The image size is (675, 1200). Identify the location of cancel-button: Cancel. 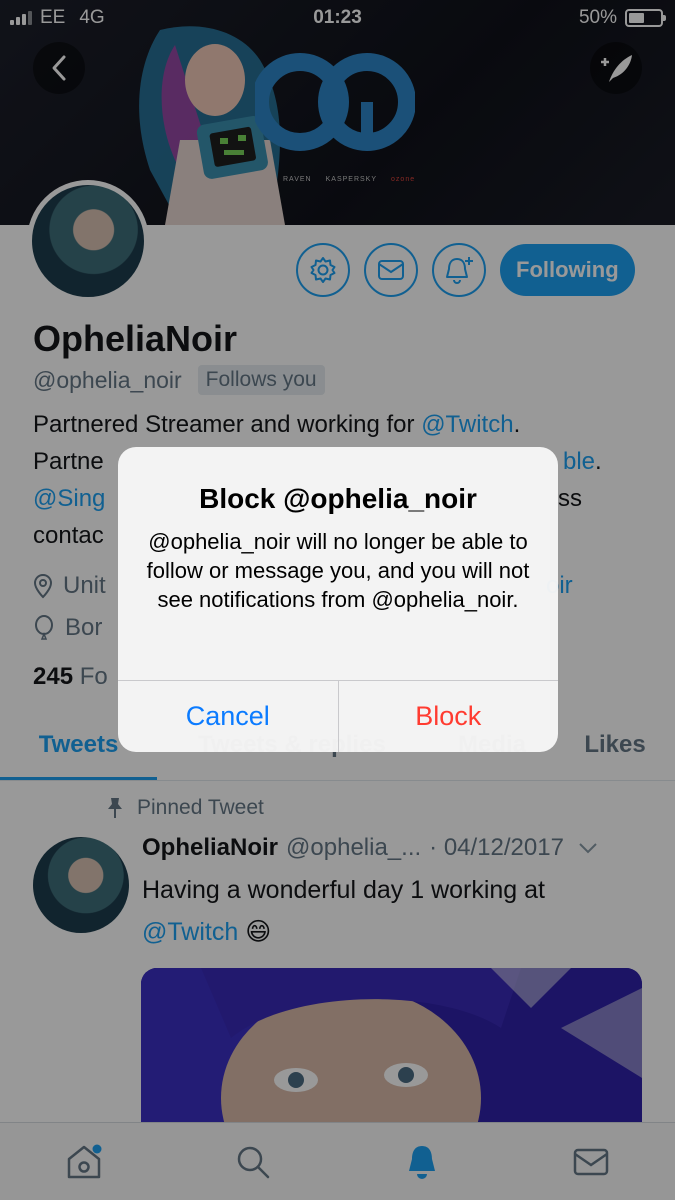
(228, 716).